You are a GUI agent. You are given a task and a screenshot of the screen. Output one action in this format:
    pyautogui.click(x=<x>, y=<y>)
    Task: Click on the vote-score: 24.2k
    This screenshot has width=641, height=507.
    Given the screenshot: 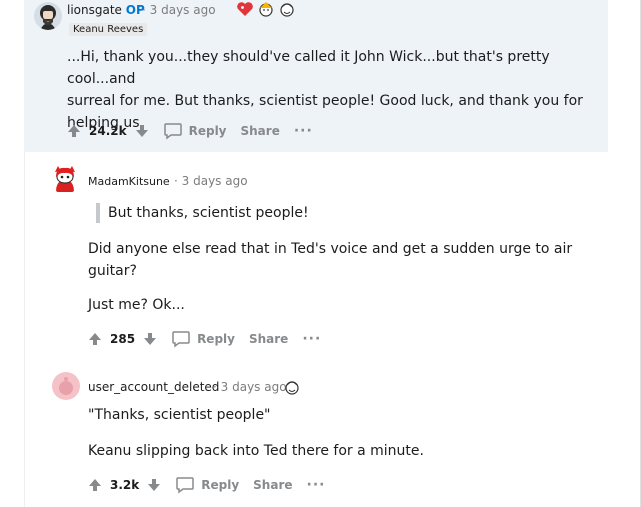 What is the action you would take?
    pyautogui.click(x=108, y=131)
    